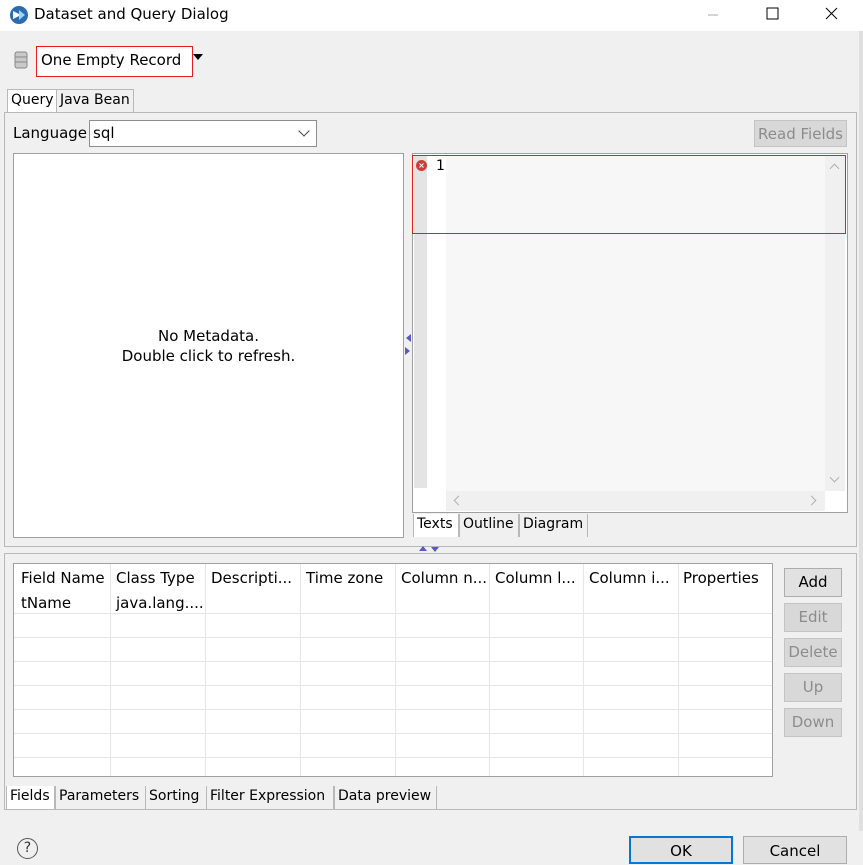 Image resolution: width=863 pixels, height=865 pixels. Describe the element at coordinates (198, 57) in the screenshot. I see `dropdown-arrow-icon` at that location.